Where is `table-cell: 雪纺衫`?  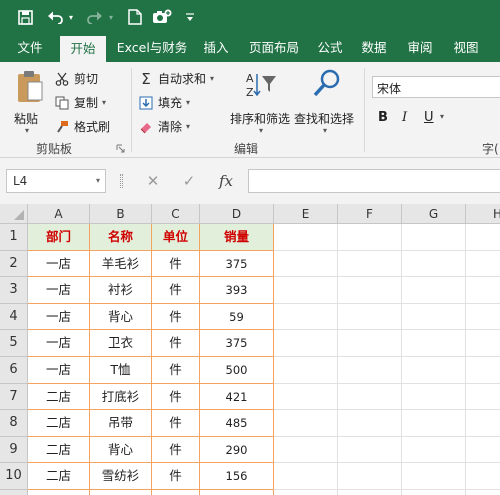
table-cell: 雪纺衫 is located at coordinates (121, 476).